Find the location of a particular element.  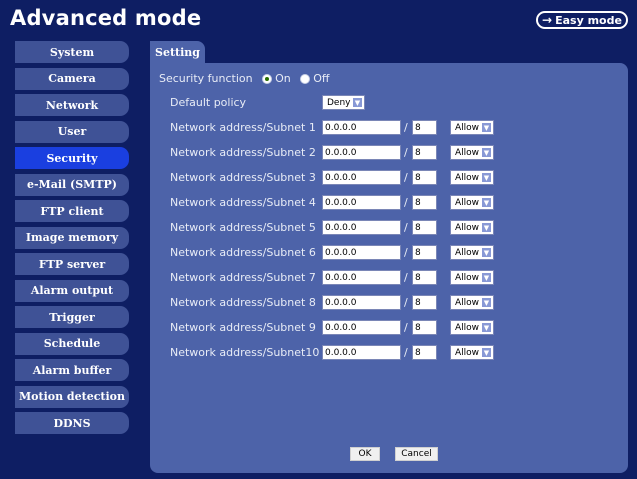

sidebar-item-alarm-output: Alarm output is located at coordinates (72, 290).